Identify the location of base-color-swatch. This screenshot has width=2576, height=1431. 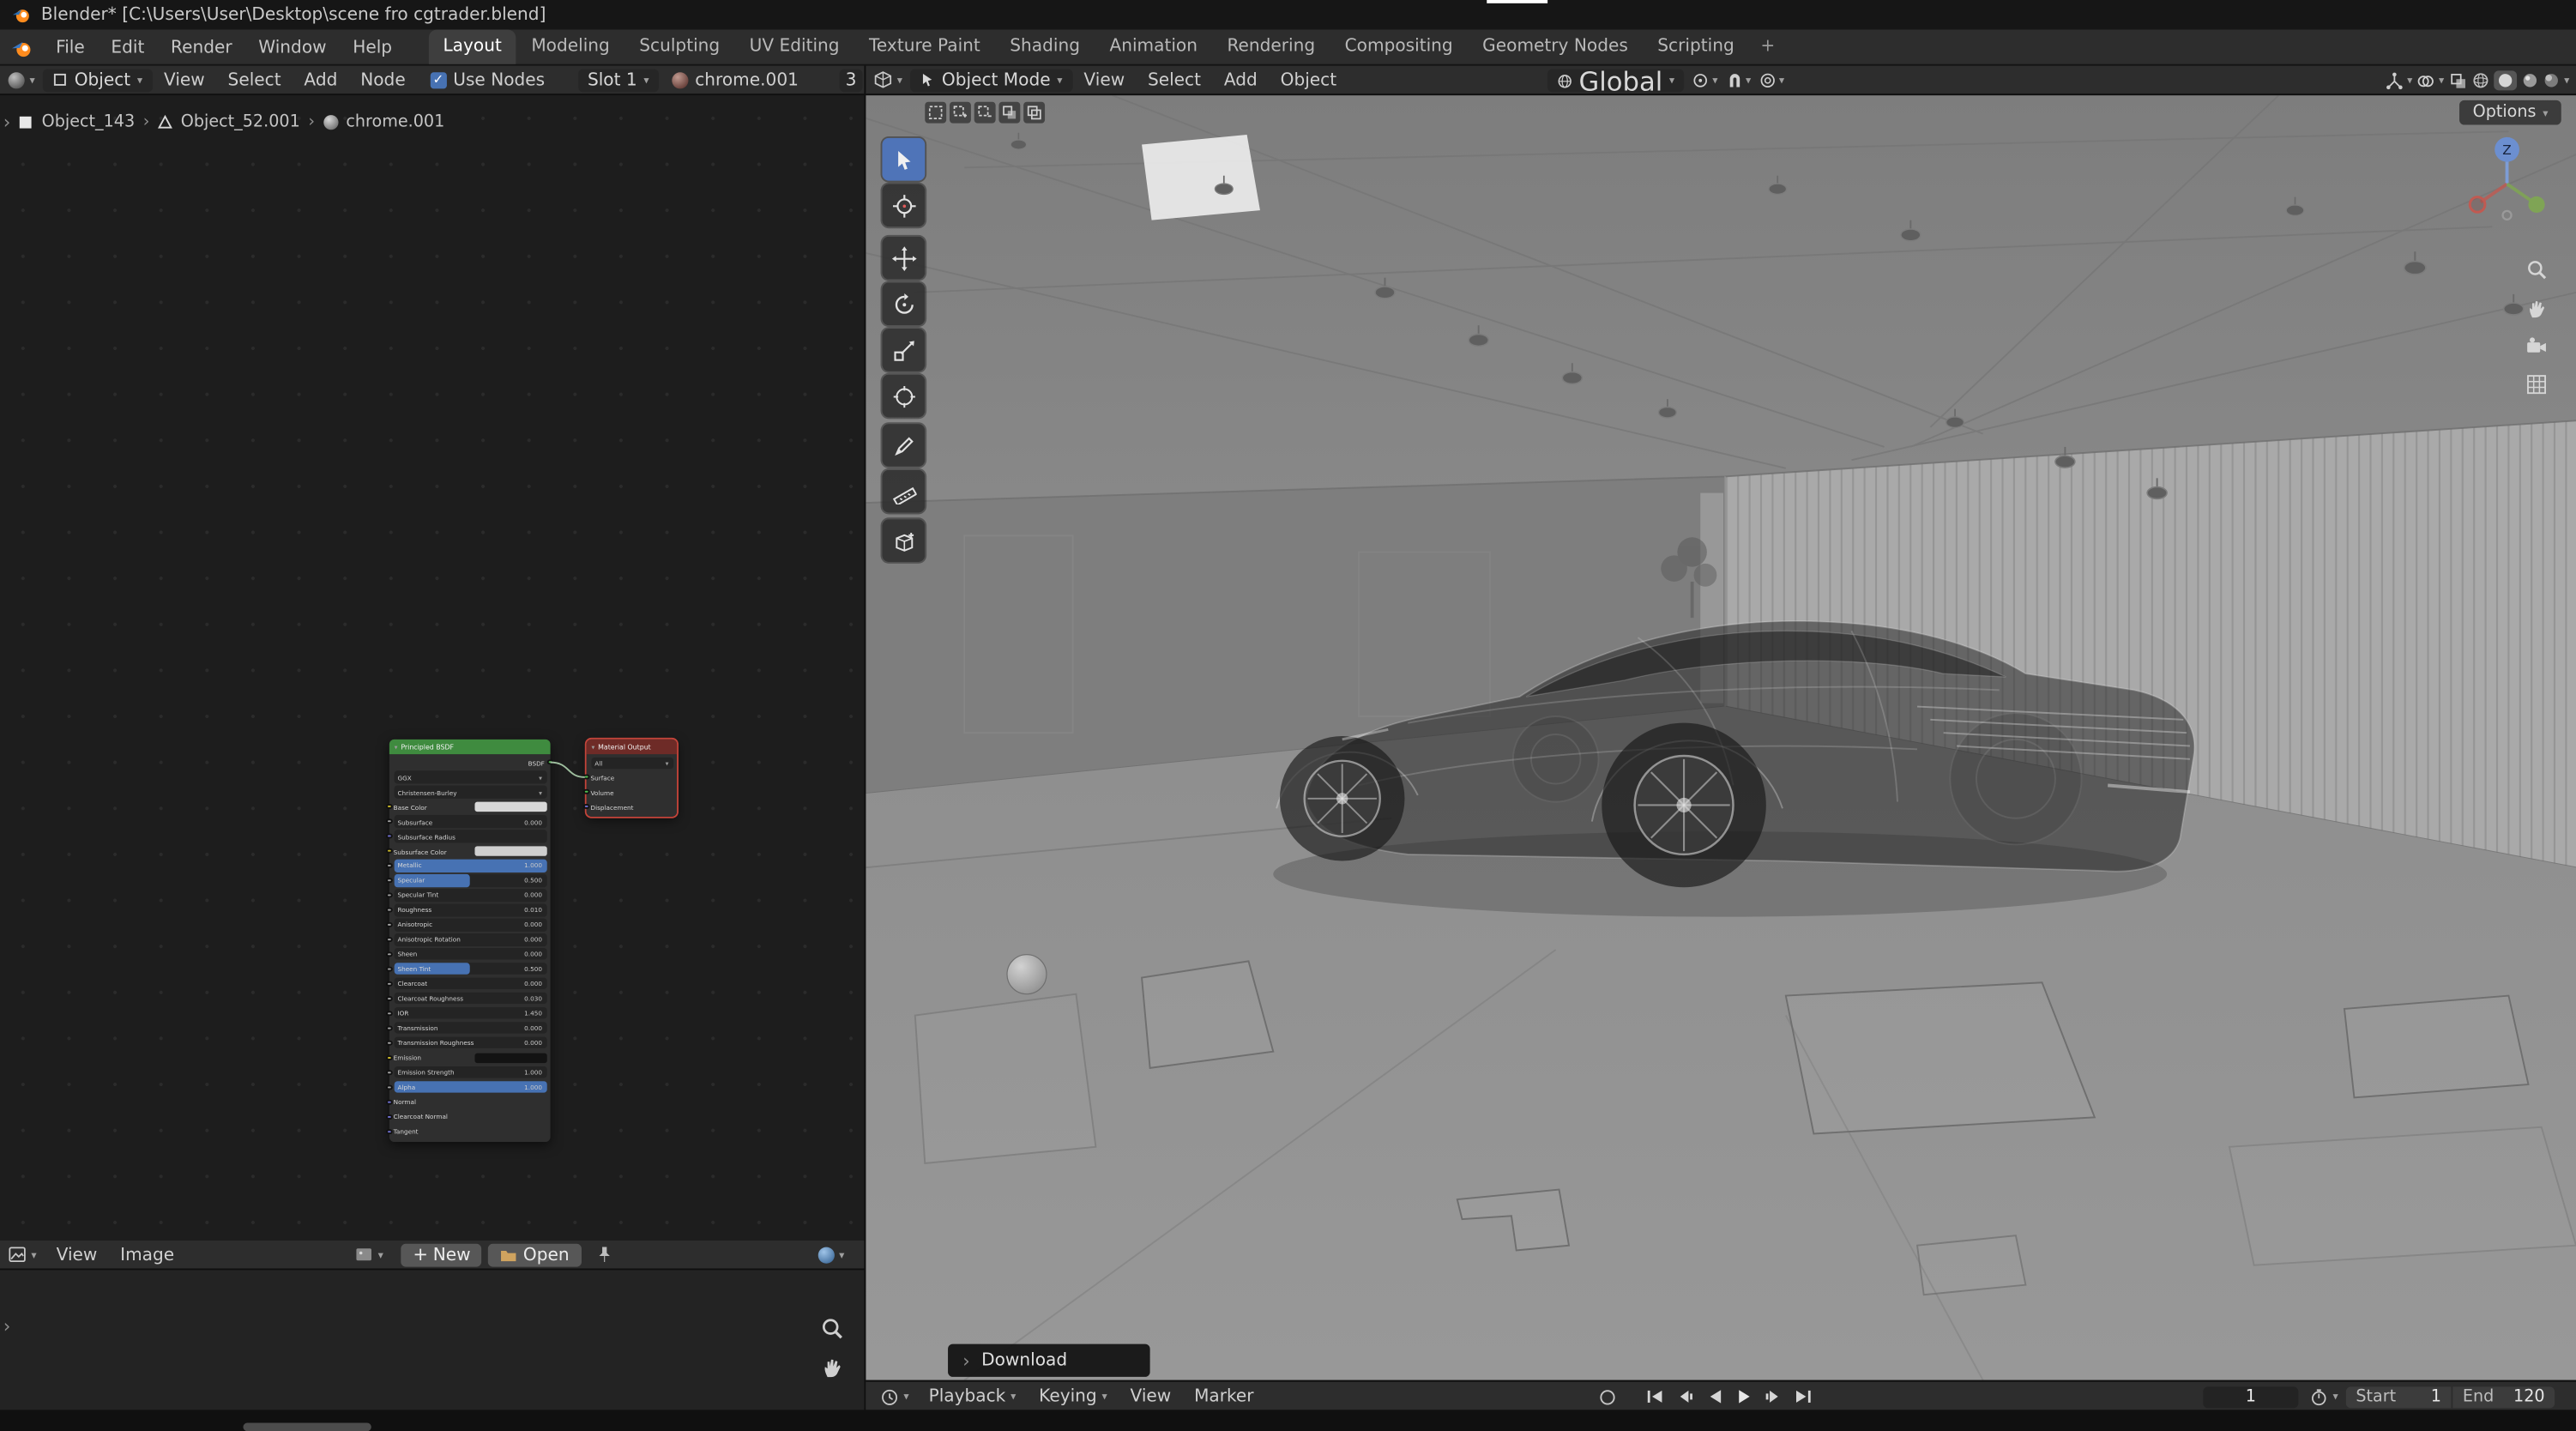
(510, 807).